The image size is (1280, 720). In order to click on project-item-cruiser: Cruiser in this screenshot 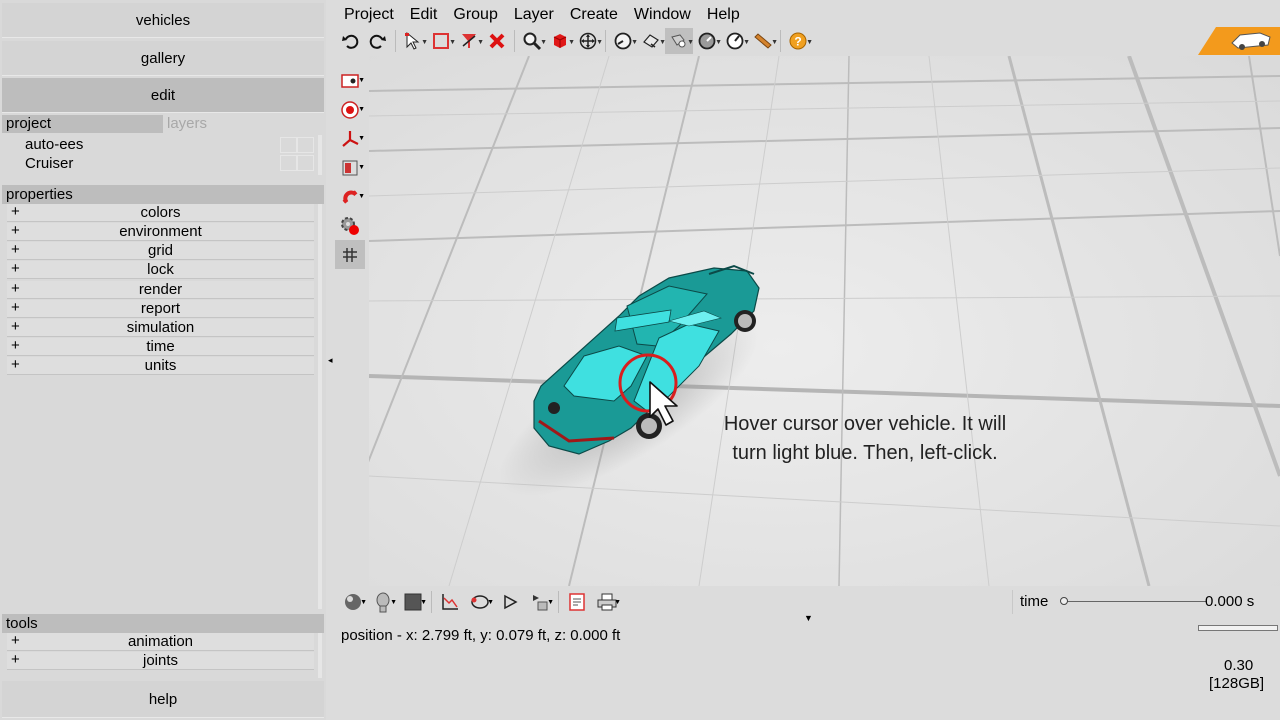, I will do `click(49, 163)`.